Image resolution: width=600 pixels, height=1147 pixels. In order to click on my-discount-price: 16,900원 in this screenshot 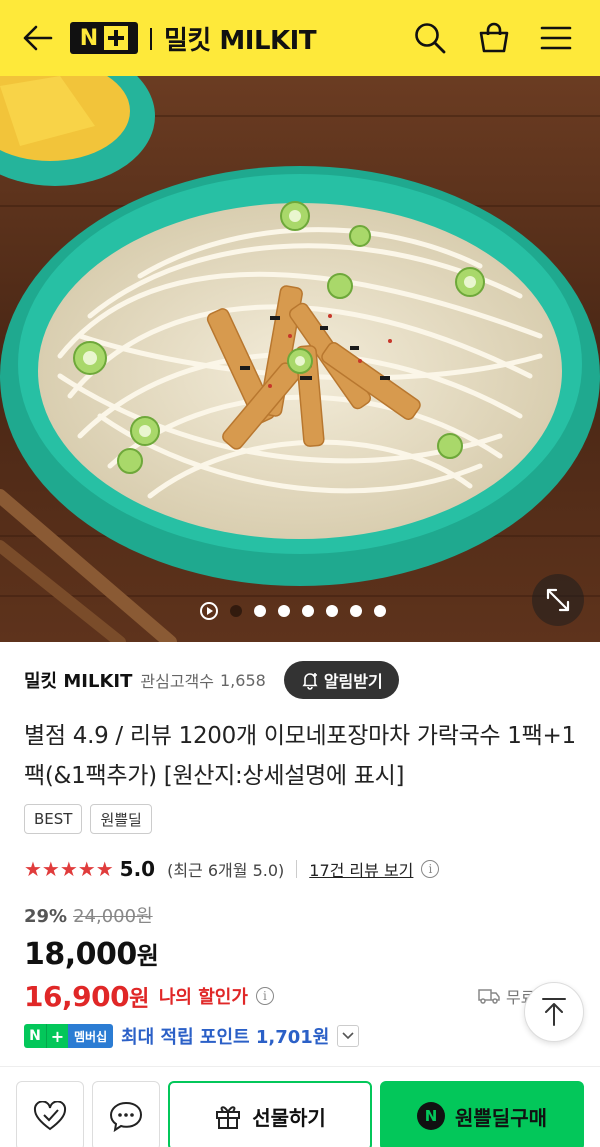, I will do `click(86, 996)`.